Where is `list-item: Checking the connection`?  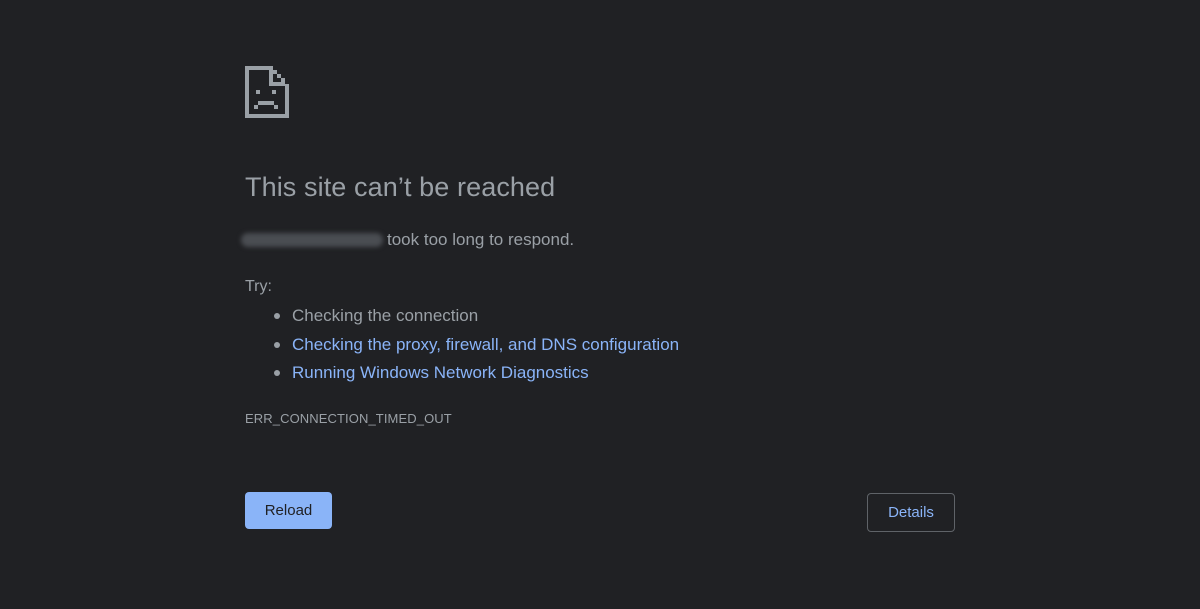
list-item: Checking the connection is located at coordinates (462, 317).